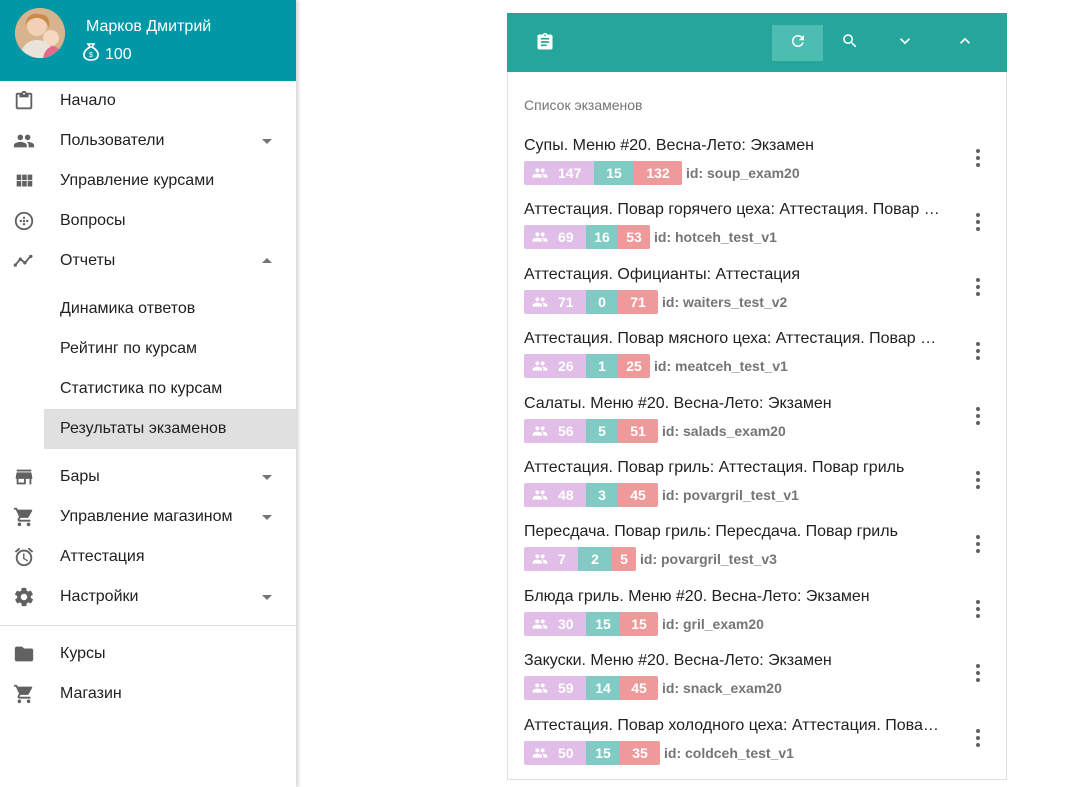  I want to click on exam-stats: 48 3 45 id: povargril_test_v1, so click(661, 494).